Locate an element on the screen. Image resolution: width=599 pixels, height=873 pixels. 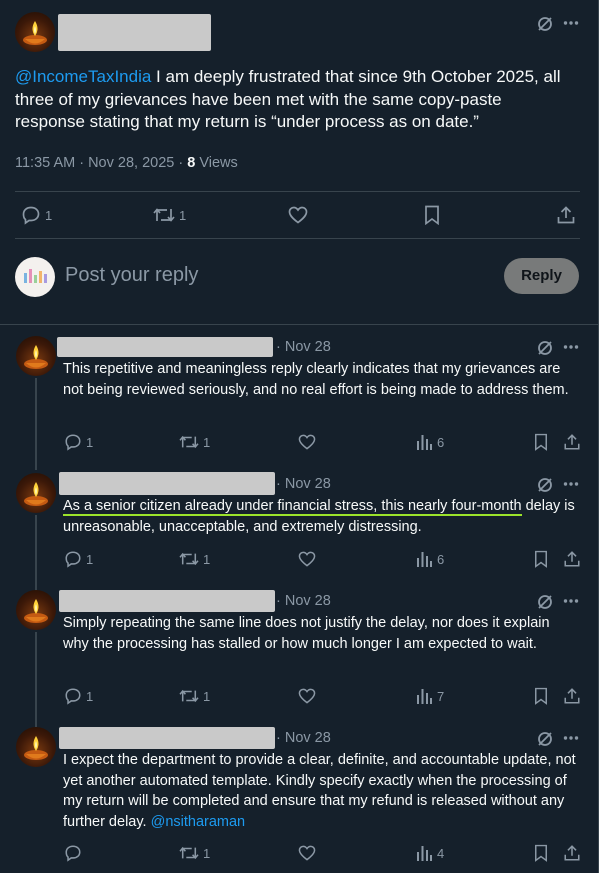
composer-avatar is located at coordinates (35, 277).